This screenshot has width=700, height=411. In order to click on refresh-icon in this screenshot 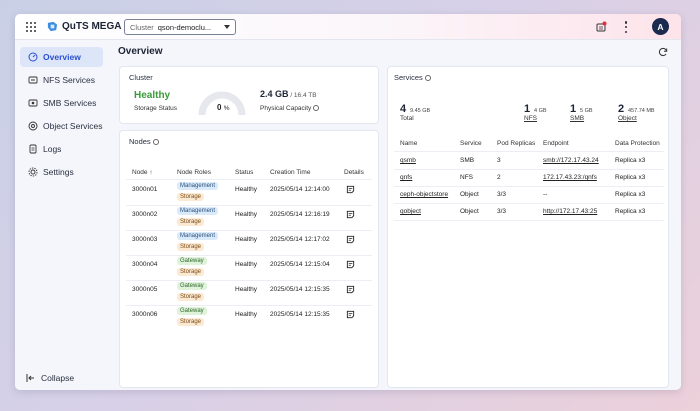, I will do `click(663, 52)`.